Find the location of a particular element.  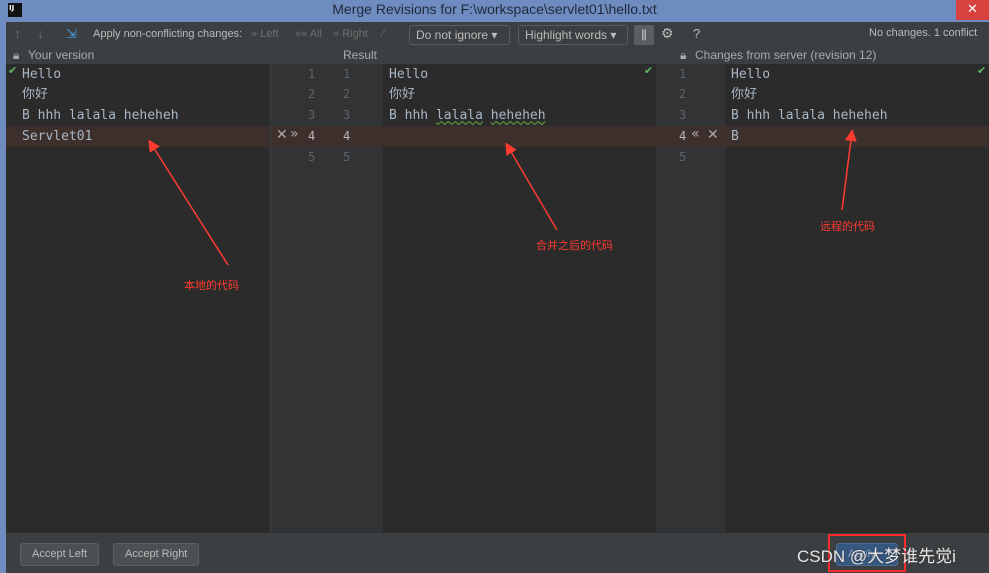

arrow-merged is located at coordinates (531, 186).